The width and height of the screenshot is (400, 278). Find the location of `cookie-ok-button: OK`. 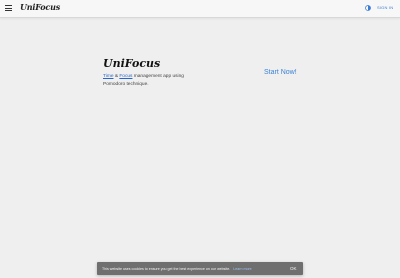

cookie-ok-button: OK is located at coordinates (293, 268).